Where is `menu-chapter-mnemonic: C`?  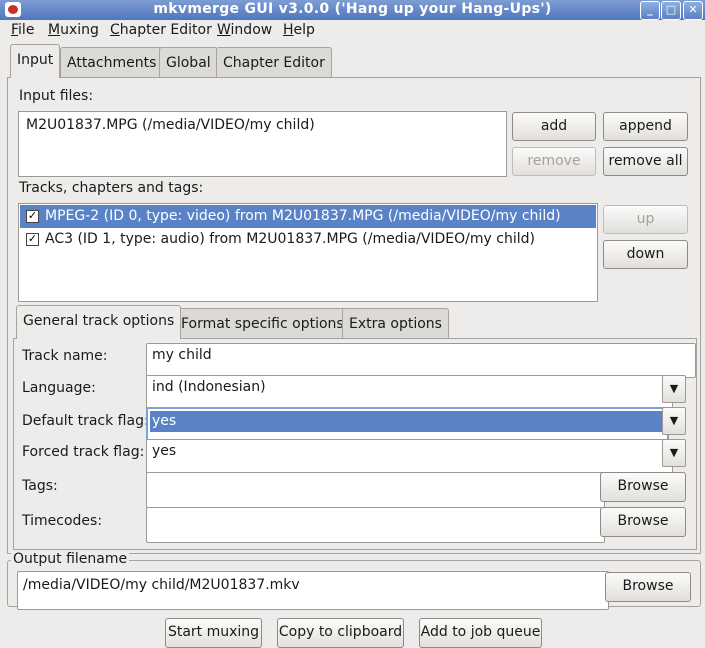
menu-chapter-mnemonic: C is located at coordinates (115, 30).